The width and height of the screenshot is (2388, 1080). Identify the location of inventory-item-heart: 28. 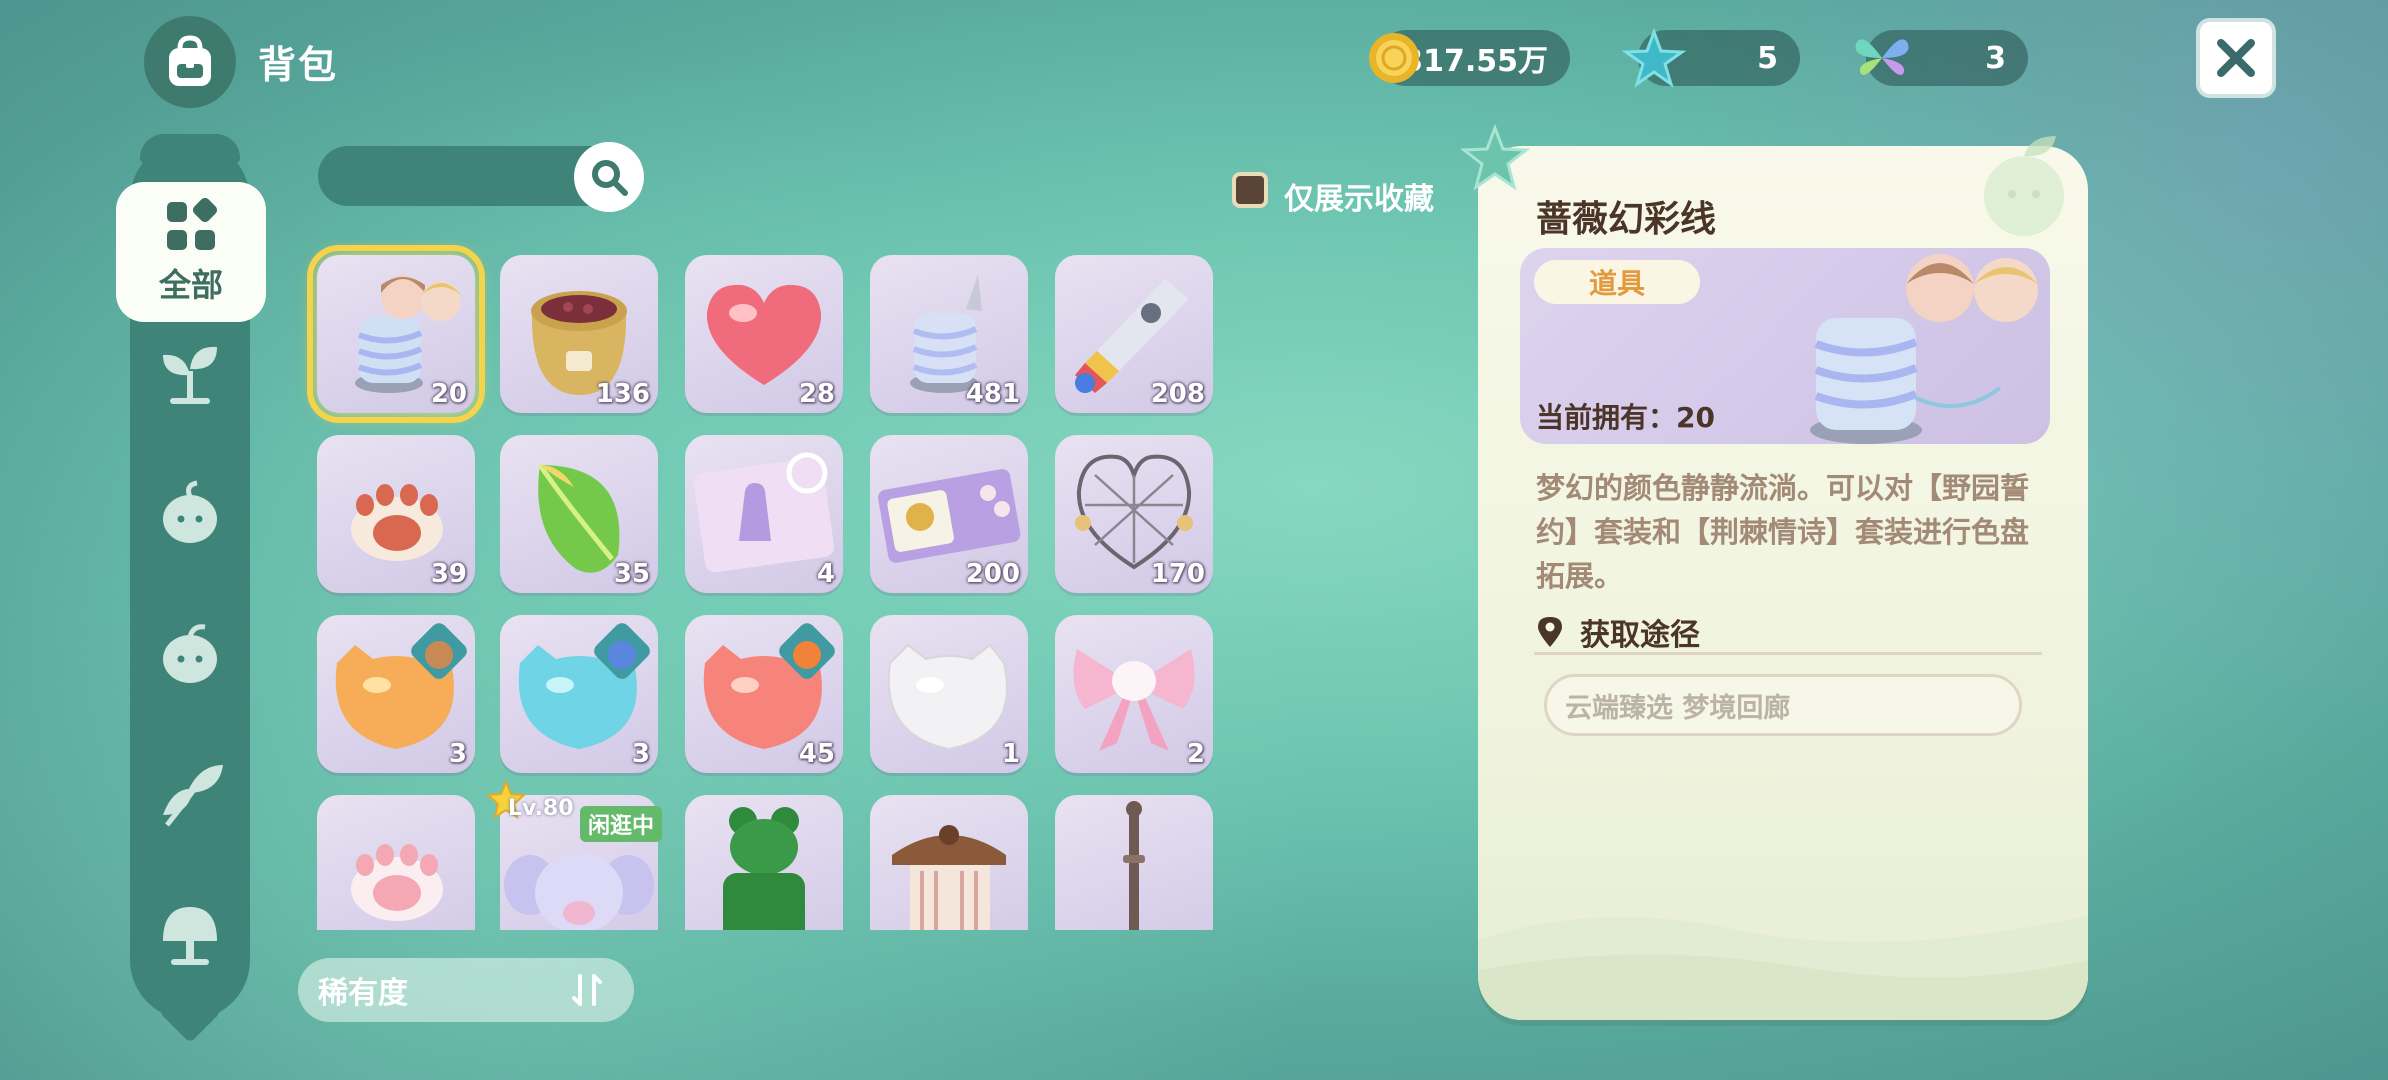
(764, 334).